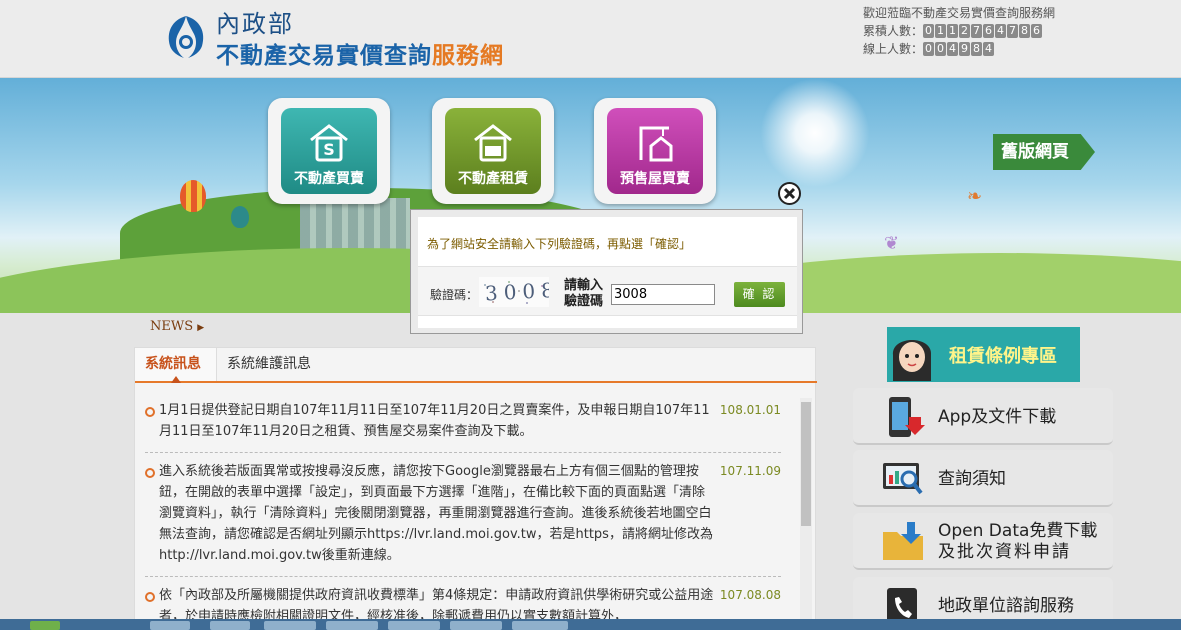 Image resolution: width=1181 pixels, height=630 pixels. I want to click on total-visitors-digits: 0112764786, so click(983, 31).